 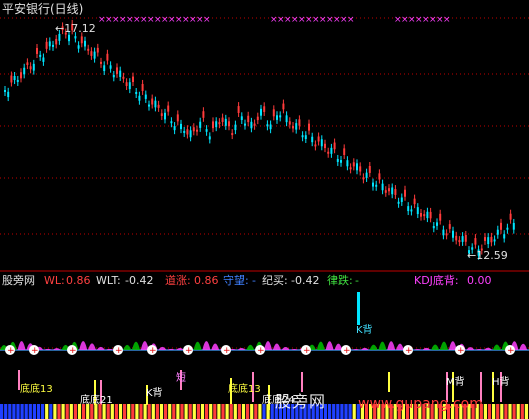 What do you see at coordinates (447, 20) in the screenshot?
I see `x-marker: ×` at bounding box center [447, 20].